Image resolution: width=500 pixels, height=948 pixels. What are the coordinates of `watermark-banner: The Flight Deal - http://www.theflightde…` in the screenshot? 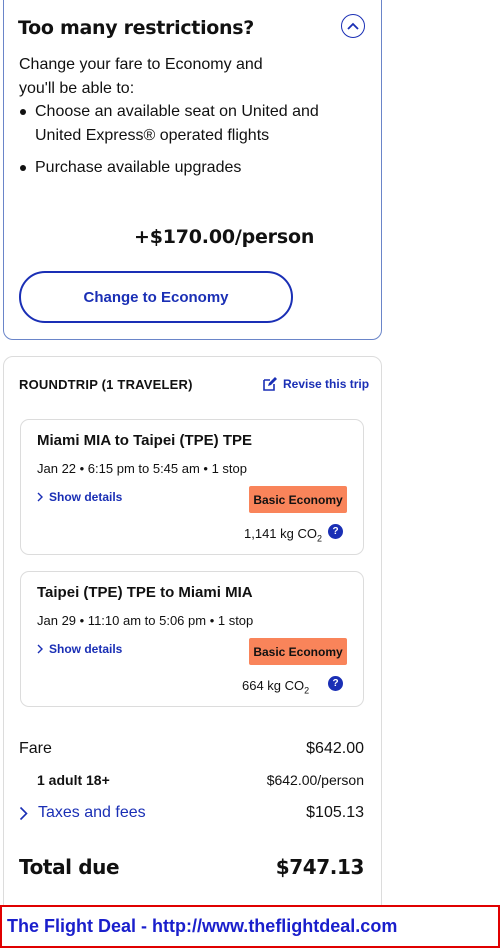 It's located at (250, 926).